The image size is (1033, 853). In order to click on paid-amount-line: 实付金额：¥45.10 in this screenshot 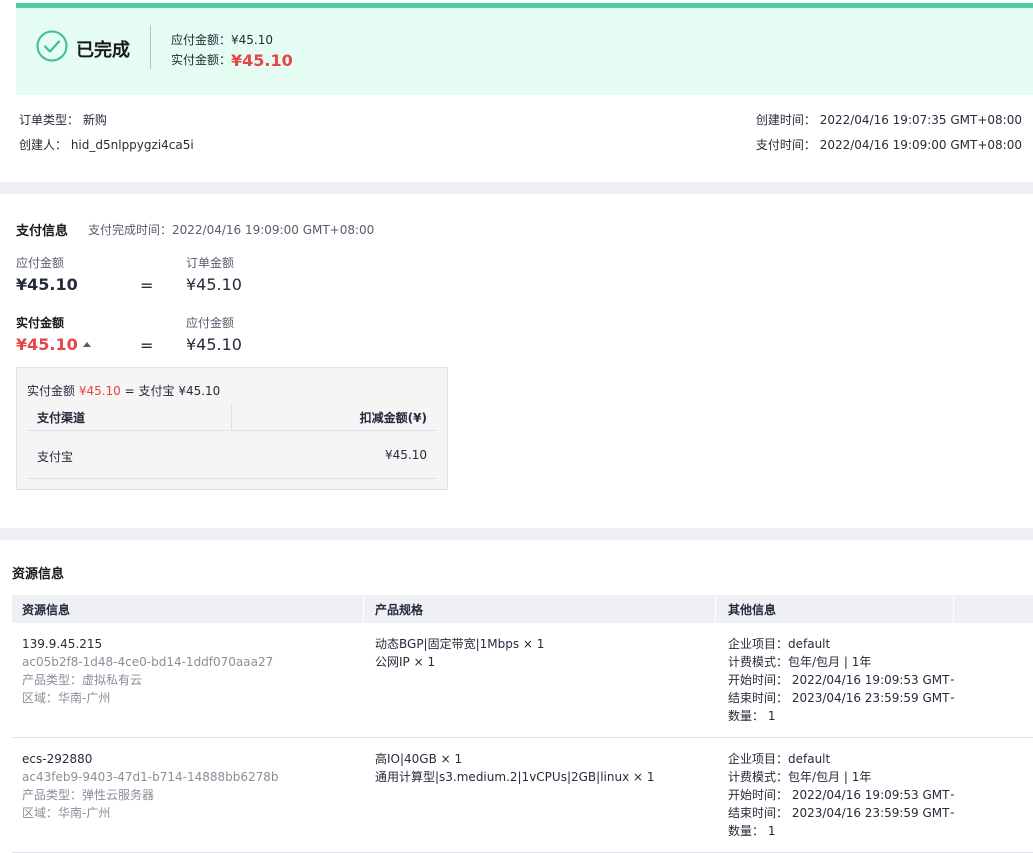, I will do `click(232, 60)`.